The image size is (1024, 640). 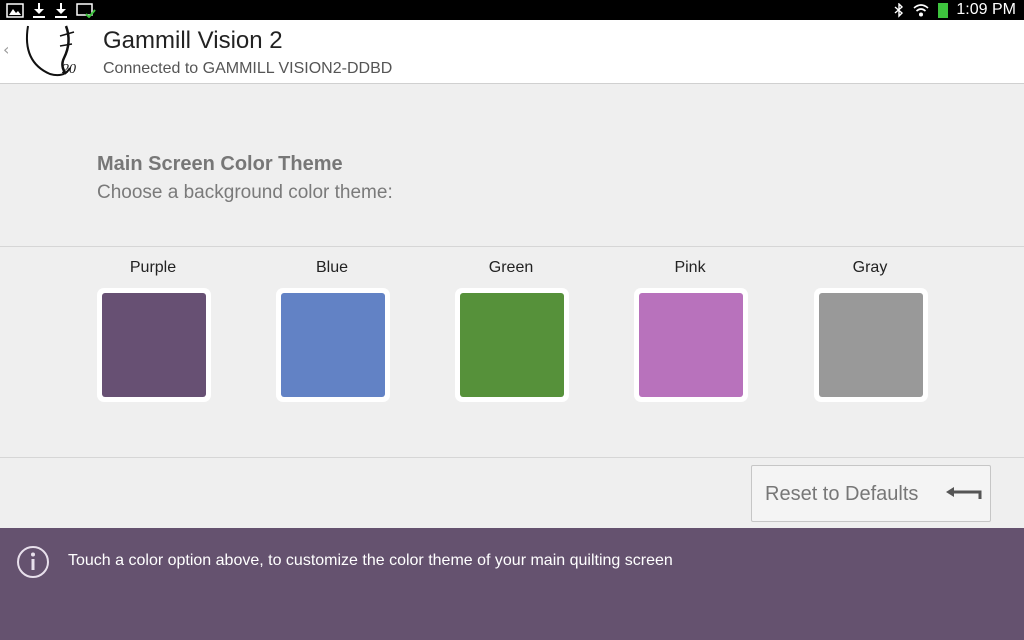 What do you see at coordinates (332, 267) in the screenshot?
I see `color-option-label: Blue` at bounding box center [332, 267].